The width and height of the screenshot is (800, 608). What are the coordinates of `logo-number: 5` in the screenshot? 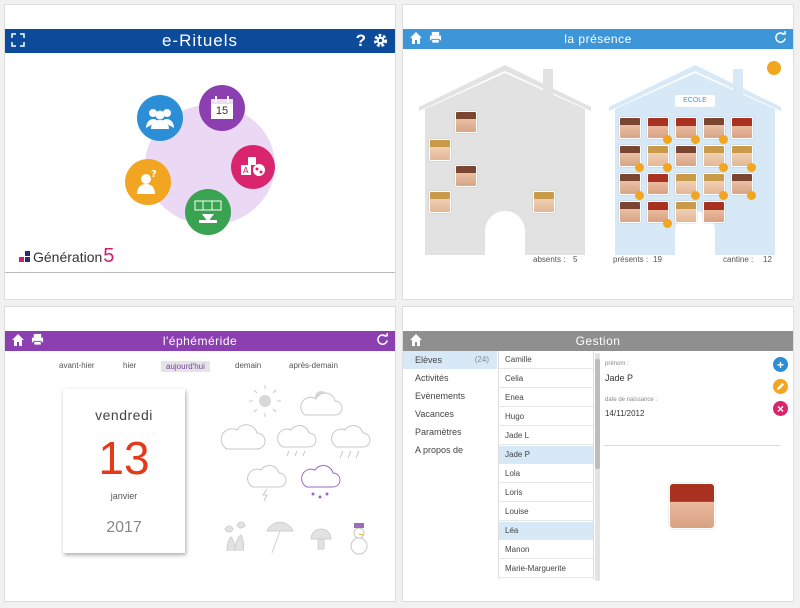 It's located at (109, 256).